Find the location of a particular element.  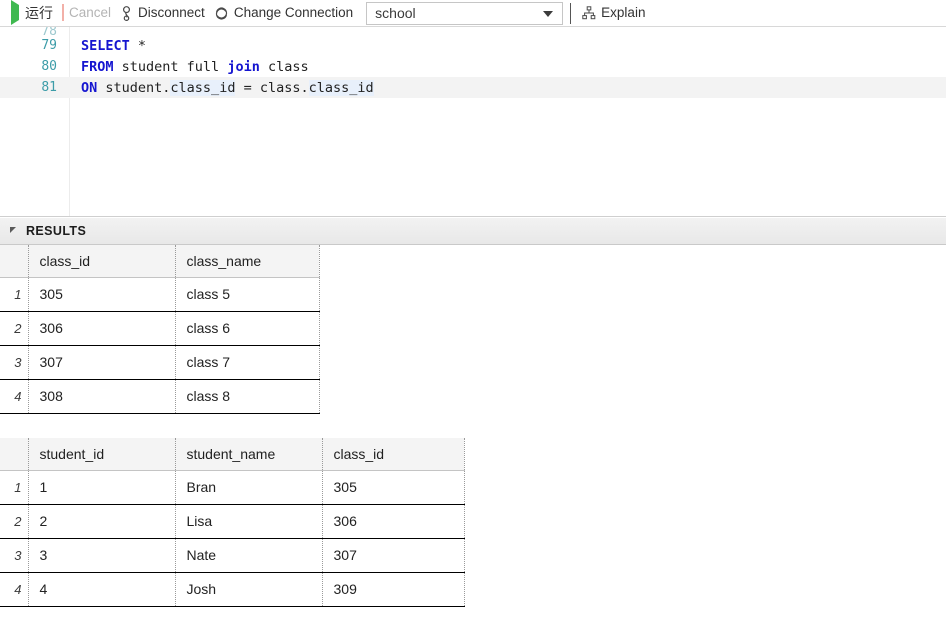

table-cell: 4 is located at coordinates (102, 589).